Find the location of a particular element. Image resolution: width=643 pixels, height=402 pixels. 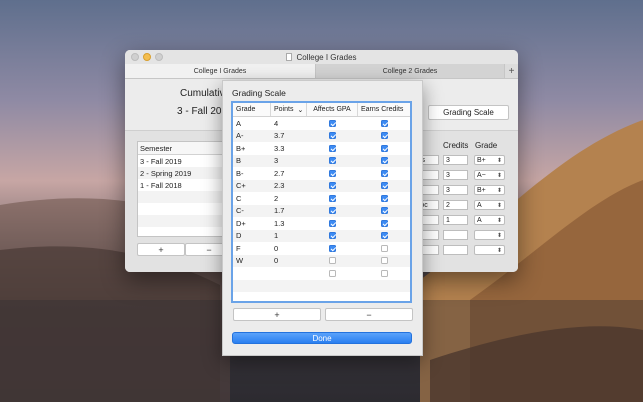

grade-cell: W is located at coordinates (252, 261).